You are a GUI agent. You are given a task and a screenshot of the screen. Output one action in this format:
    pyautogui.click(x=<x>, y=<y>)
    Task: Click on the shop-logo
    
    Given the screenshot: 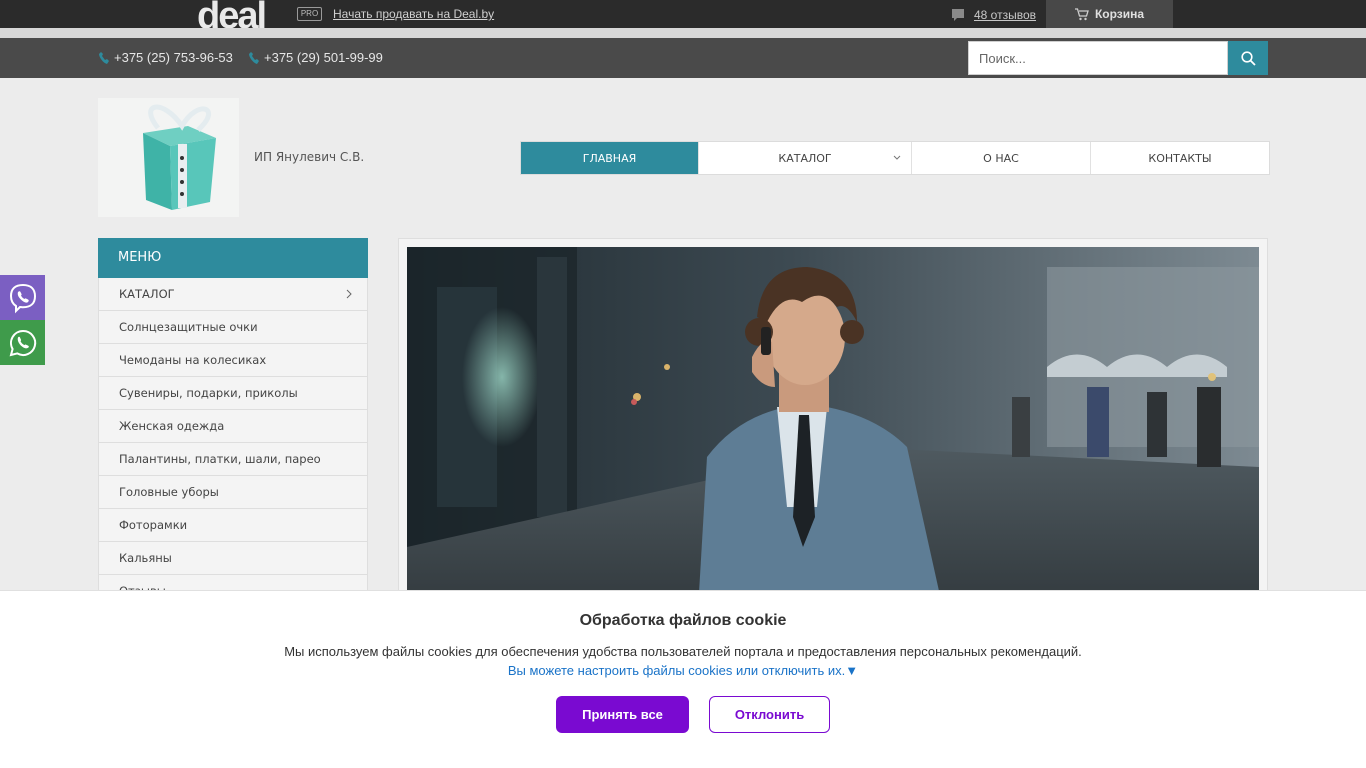 What is the action you would take?
    pyautogui.click(x=168, y=157)
    